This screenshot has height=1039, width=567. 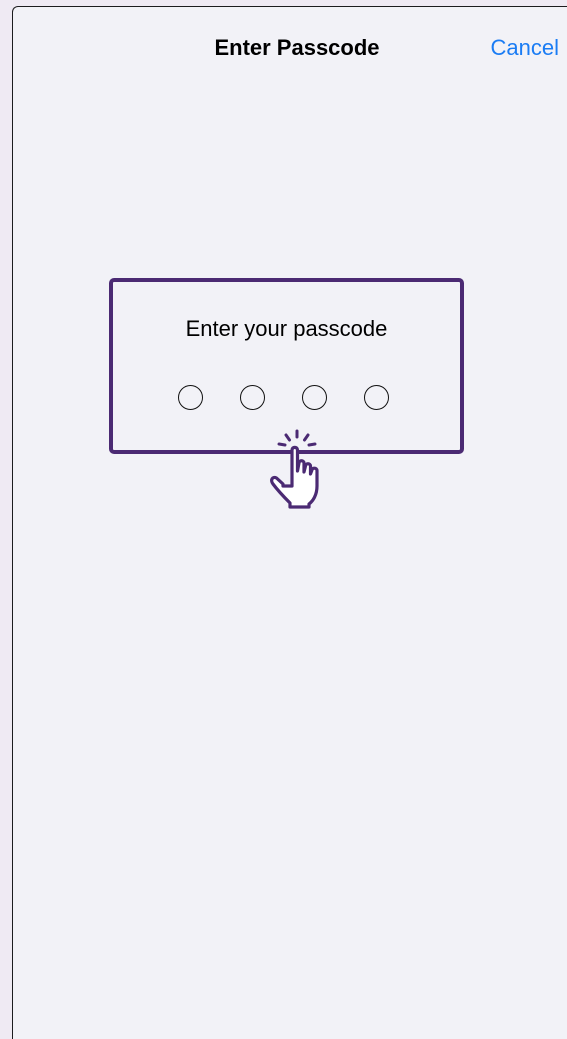 I want to click on navigation-bar: Enter Passcode Cancel, so click(x=290, y=48).